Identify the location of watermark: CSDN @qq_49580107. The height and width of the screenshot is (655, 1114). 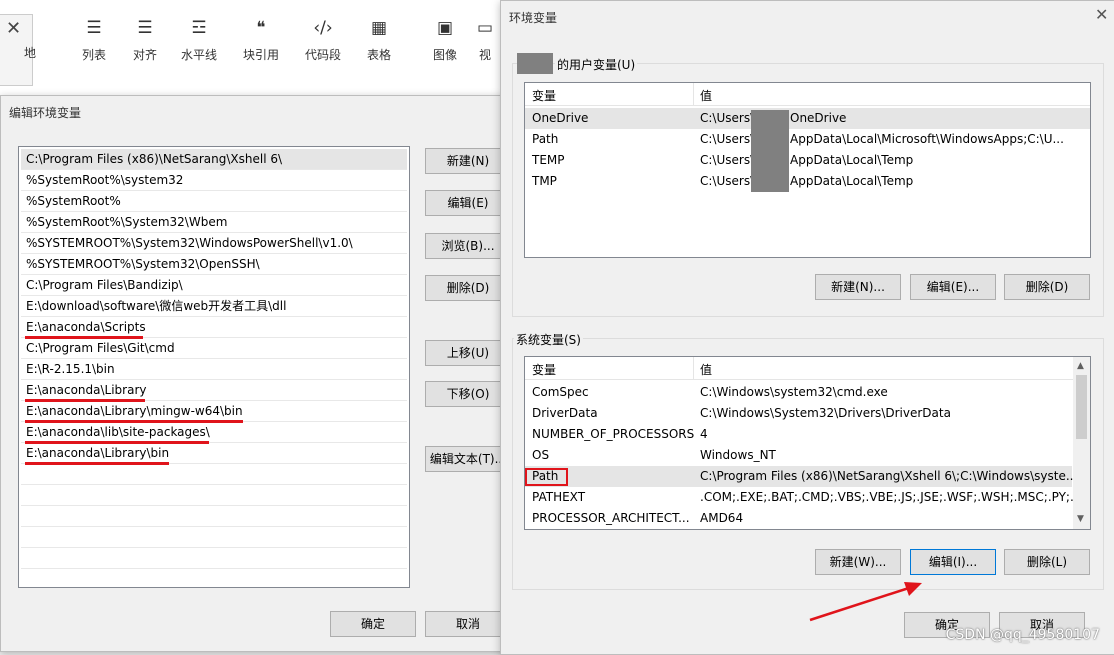
(1022, 635).